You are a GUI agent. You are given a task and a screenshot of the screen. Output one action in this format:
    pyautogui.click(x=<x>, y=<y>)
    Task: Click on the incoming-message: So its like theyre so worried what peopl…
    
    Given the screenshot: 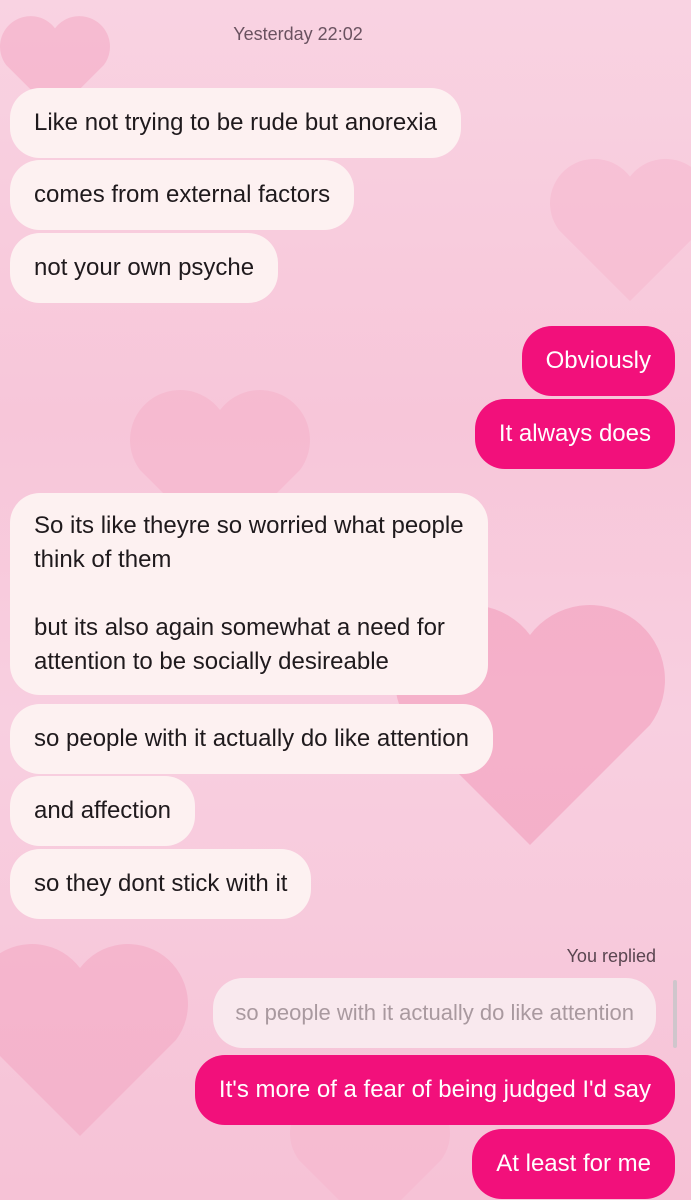 What is the action you would take?
    pyautogui.click(x=249, y=594)
    